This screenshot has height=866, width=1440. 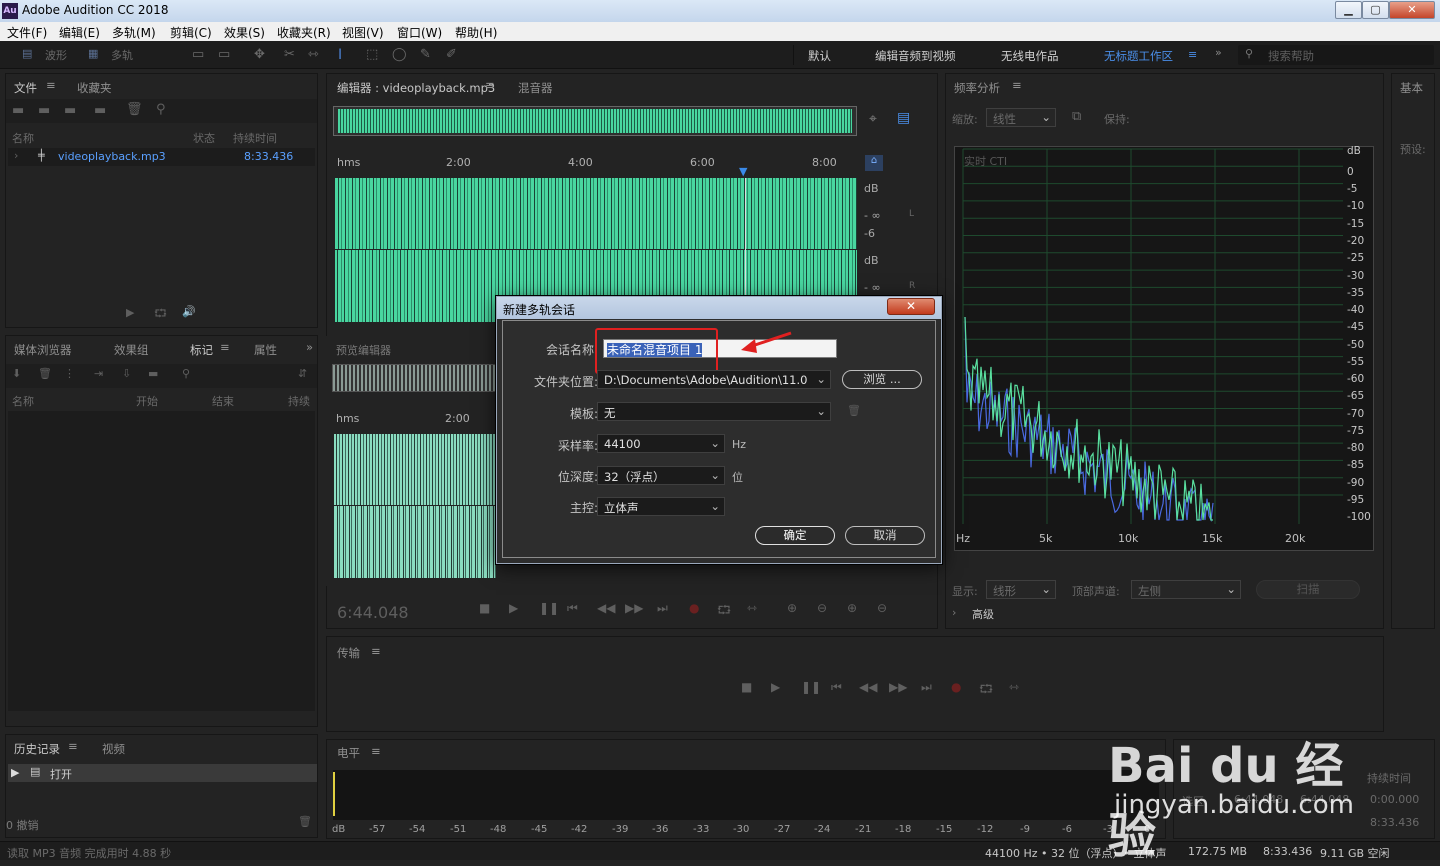 I want to click on menu-window: 窗口(W), so click(x=419, y=32).